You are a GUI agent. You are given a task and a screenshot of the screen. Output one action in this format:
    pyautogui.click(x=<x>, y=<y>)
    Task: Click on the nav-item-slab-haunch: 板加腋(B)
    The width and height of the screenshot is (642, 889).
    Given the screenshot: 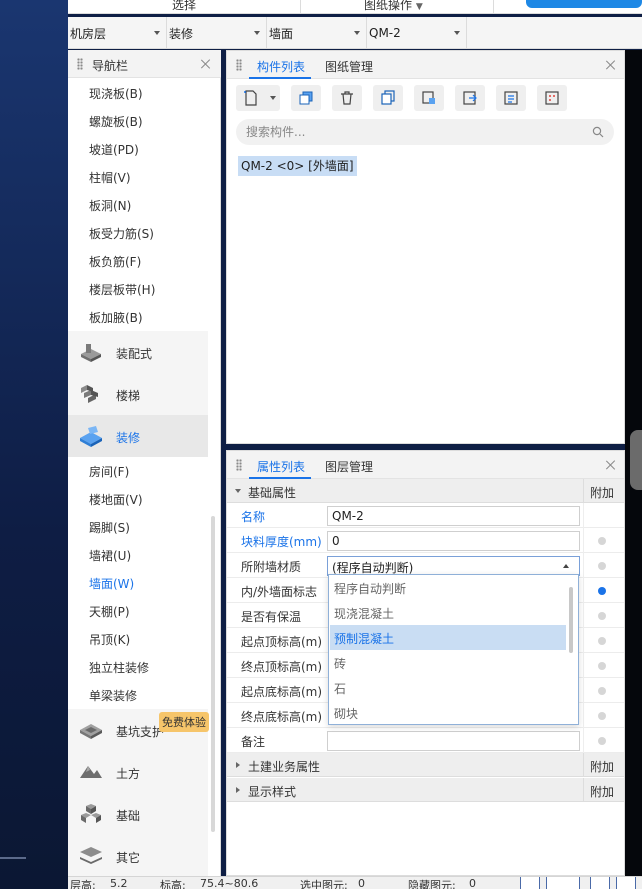 What is the action you would take?
    pyautogui.click(x=116, y=317)
    